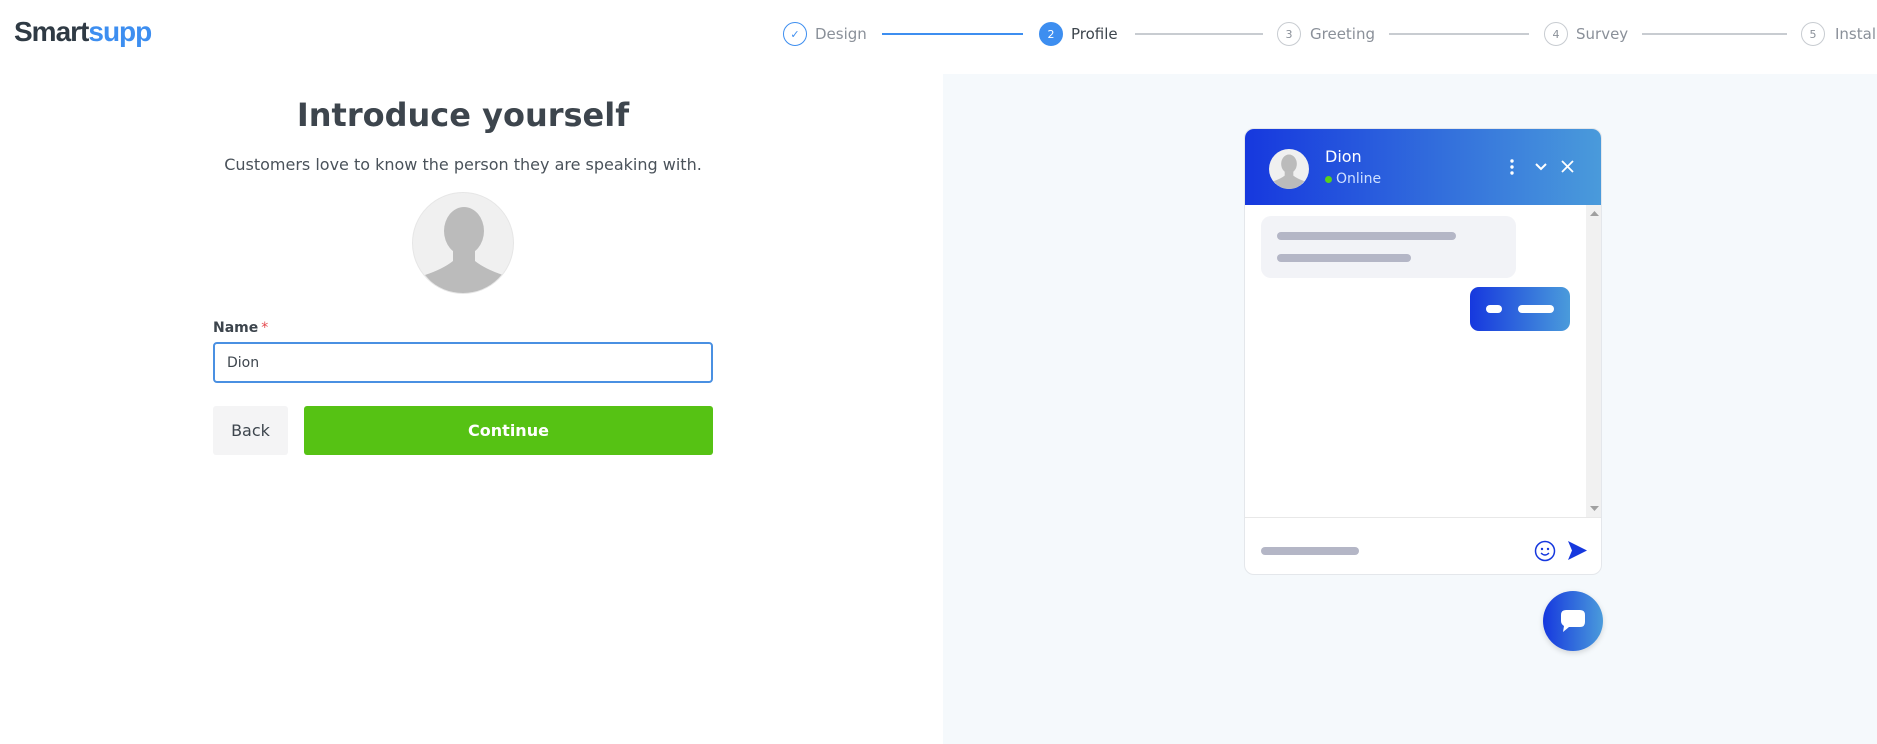 This screenshot has width=1877, height=744. I want to click on message-input-placeholder, so click(1310, 551).